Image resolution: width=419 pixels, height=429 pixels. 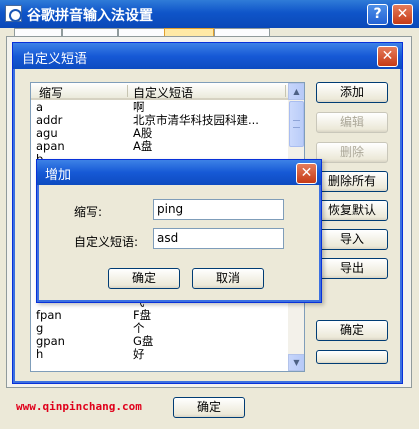 What do you see at coordinates (189, 32) in the screenshot?
I see `tab-active` at bounding box center [189, 32].